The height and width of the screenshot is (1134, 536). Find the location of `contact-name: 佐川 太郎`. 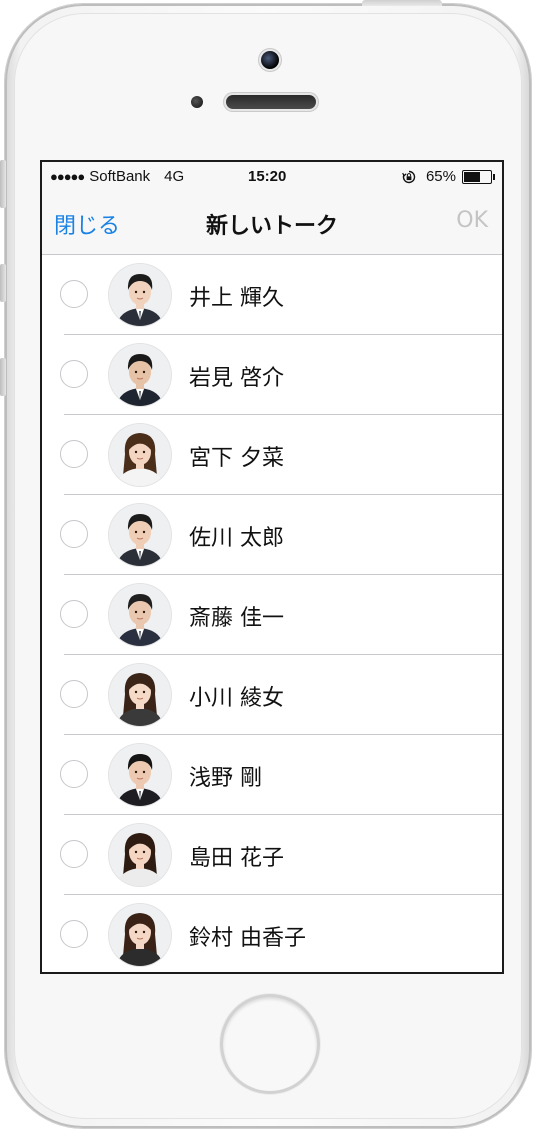

contact-name: 佐川 太郎 is located at coordinates (236, 538).